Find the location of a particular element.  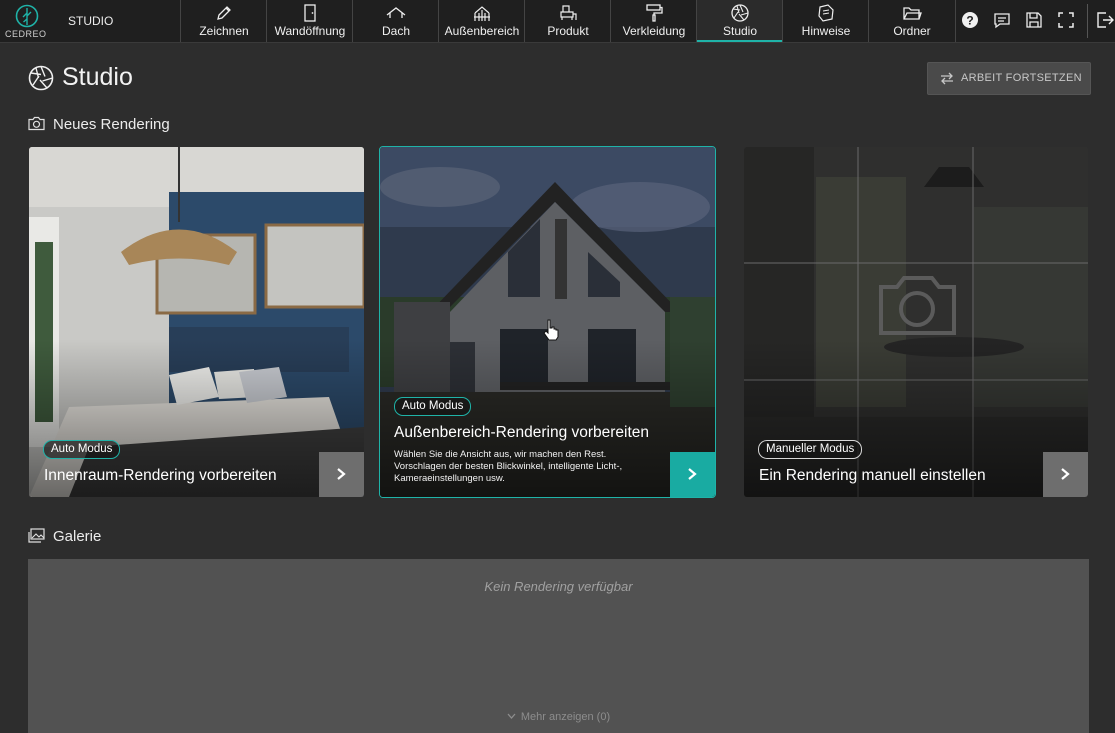

nav-label: Verkleidung is located at coordinates (654, 31).